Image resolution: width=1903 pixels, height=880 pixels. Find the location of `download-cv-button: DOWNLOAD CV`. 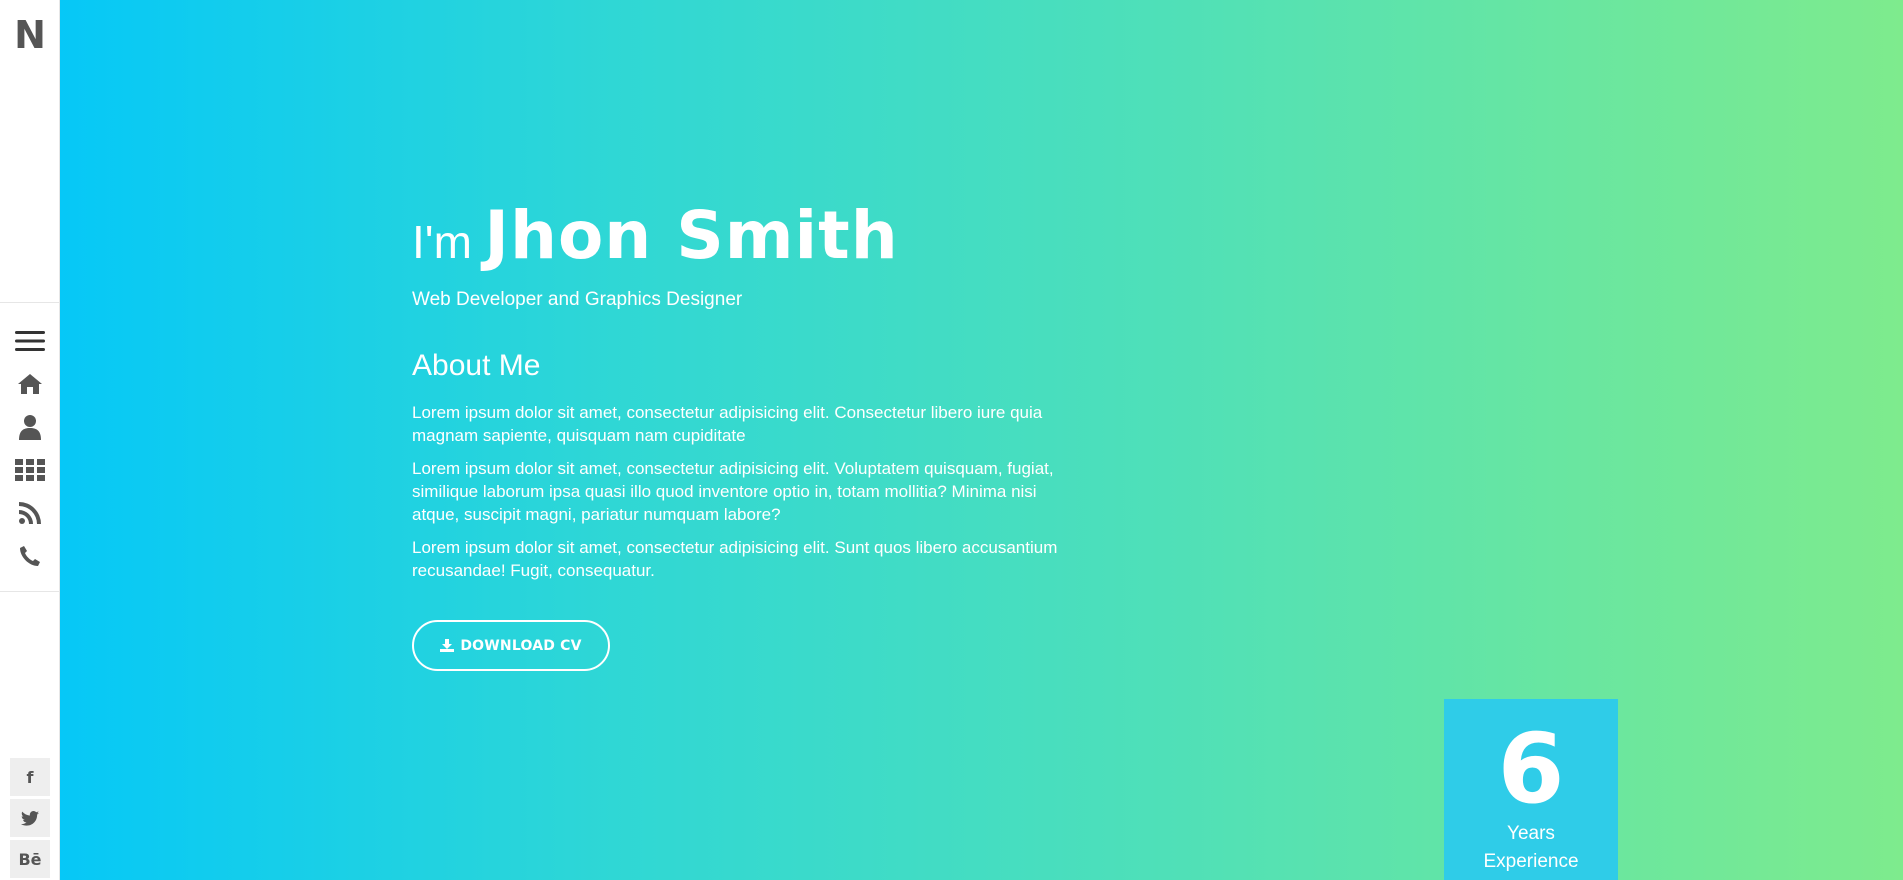

download-cv-button: DOWNLOAD CV is located at coordinates (511, 645).